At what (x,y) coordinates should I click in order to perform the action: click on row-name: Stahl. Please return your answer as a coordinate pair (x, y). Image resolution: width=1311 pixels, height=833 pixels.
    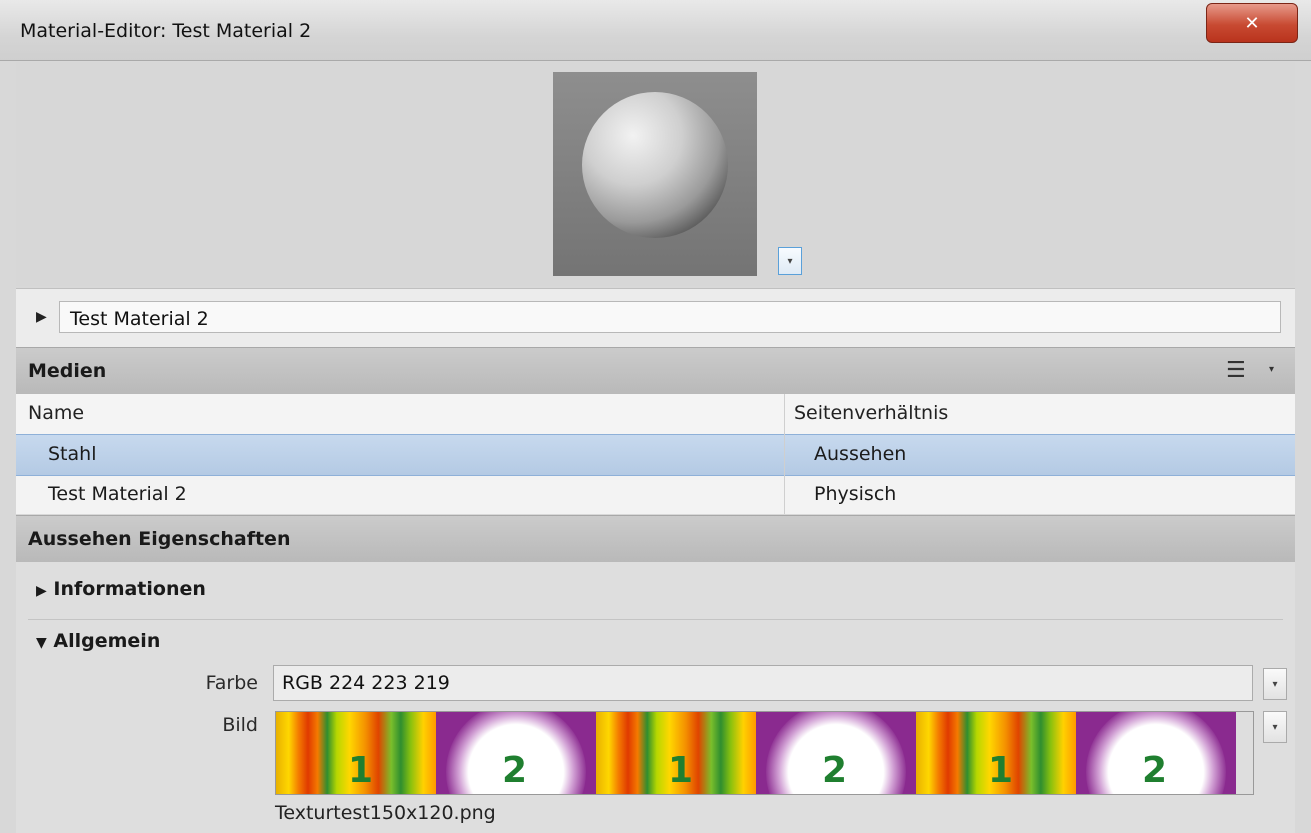
    Looking at the image, I should click on (72, 454).